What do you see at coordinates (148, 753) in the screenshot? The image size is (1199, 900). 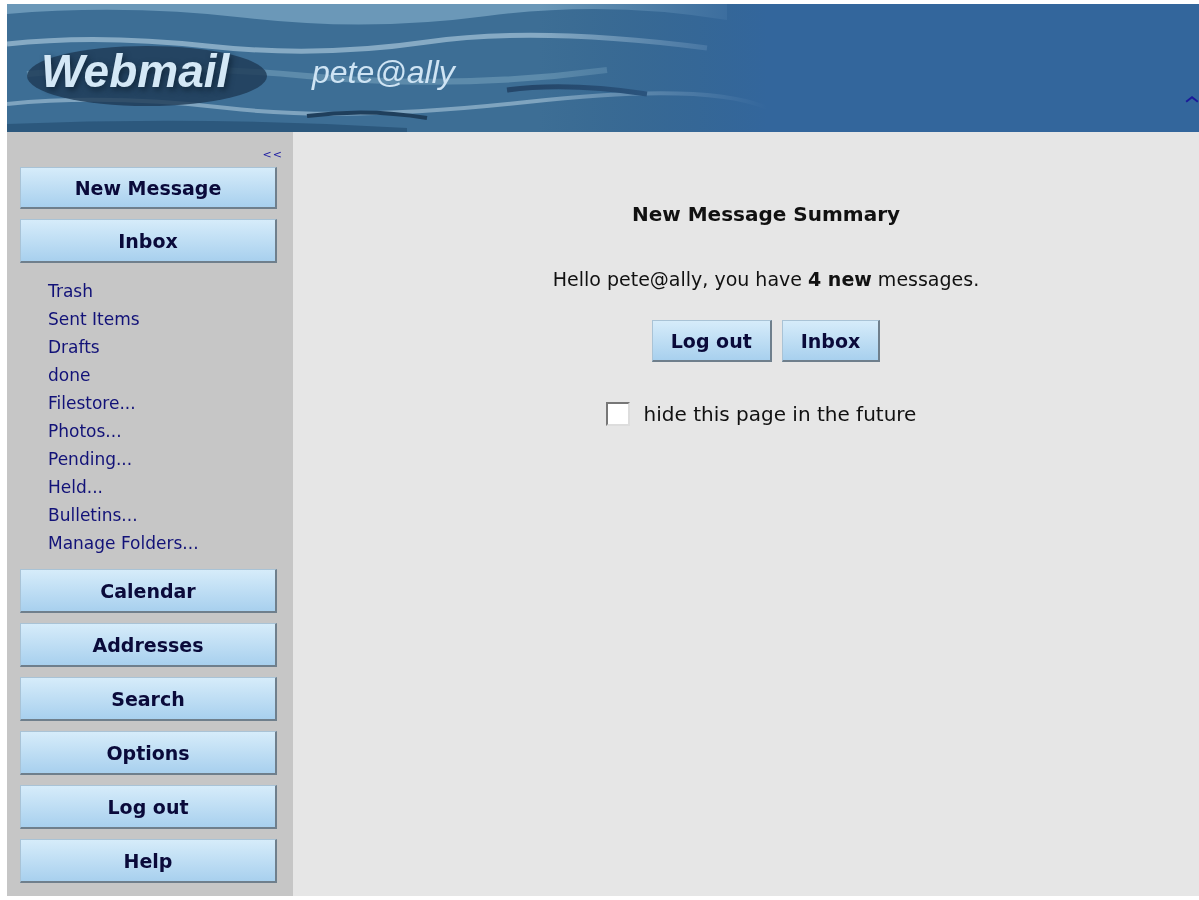 I see `sidebar-button: Options` at bounding box center [148, 753].